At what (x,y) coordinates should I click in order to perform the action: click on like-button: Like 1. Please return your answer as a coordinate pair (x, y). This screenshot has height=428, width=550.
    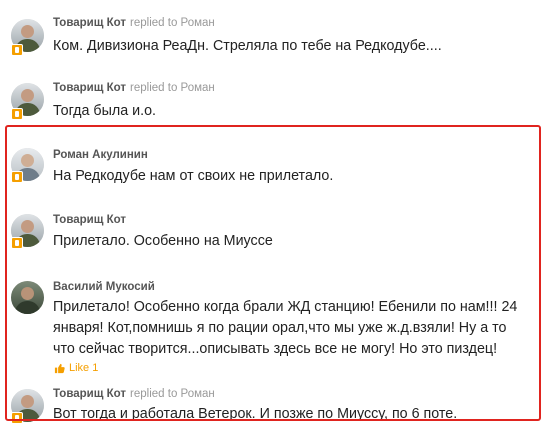
    Looking at the image, I should click on (76, 368).